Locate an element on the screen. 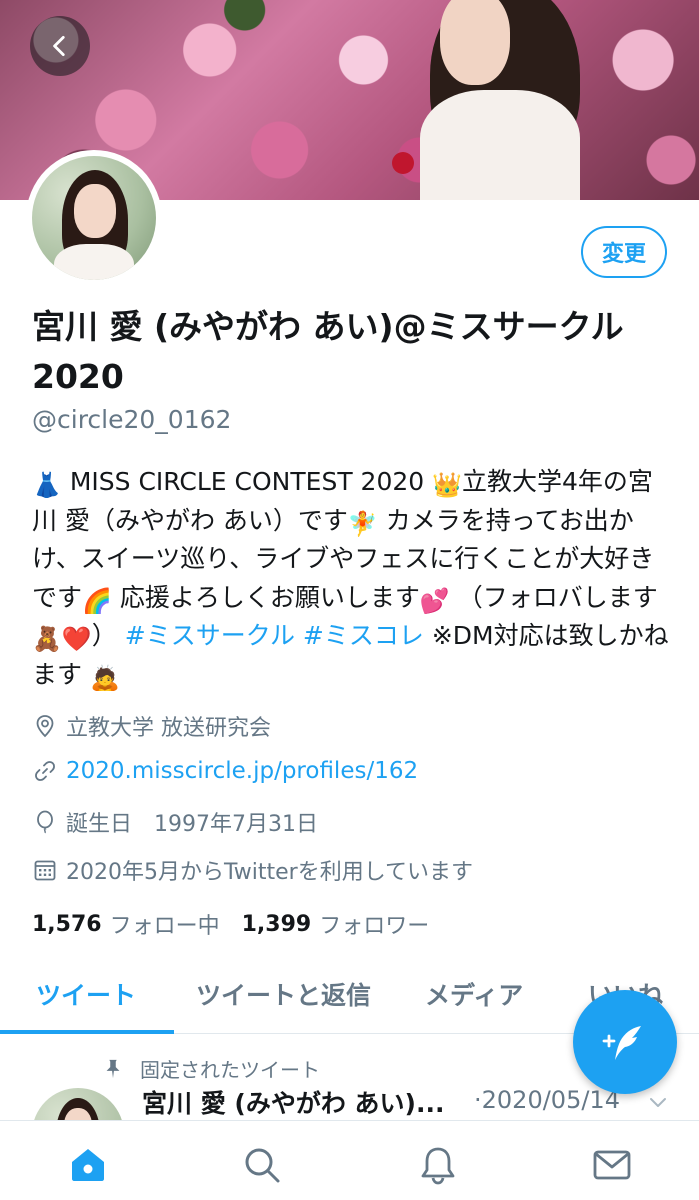 This screenshot has width=699, height=1200. bio-text: 応援よろしくお願いします is located at coordinates (269, 597).